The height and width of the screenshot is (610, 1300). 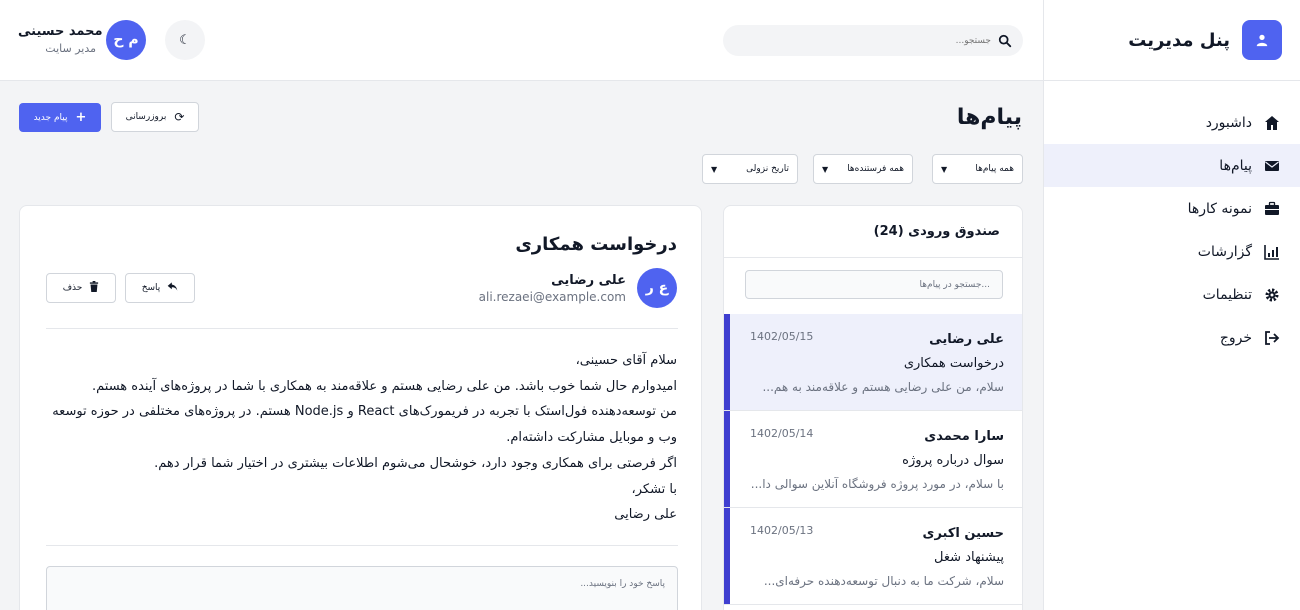 I want to click on message-date: 1402/05/13, so click(x=782, y=530).